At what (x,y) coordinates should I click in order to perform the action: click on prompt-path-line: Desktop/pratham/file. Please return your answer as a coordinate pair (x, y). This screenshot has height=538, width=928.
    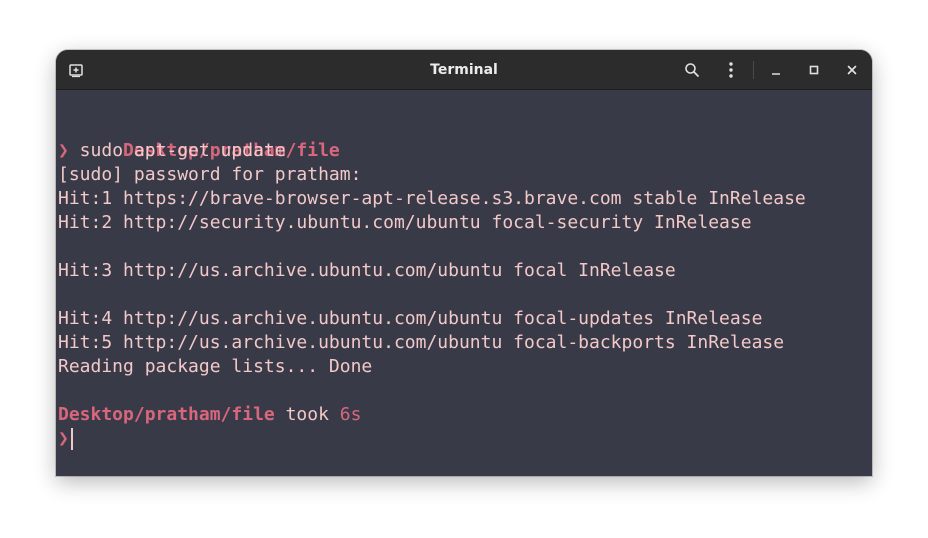
    Looking at the image, I should click on (199, 138).